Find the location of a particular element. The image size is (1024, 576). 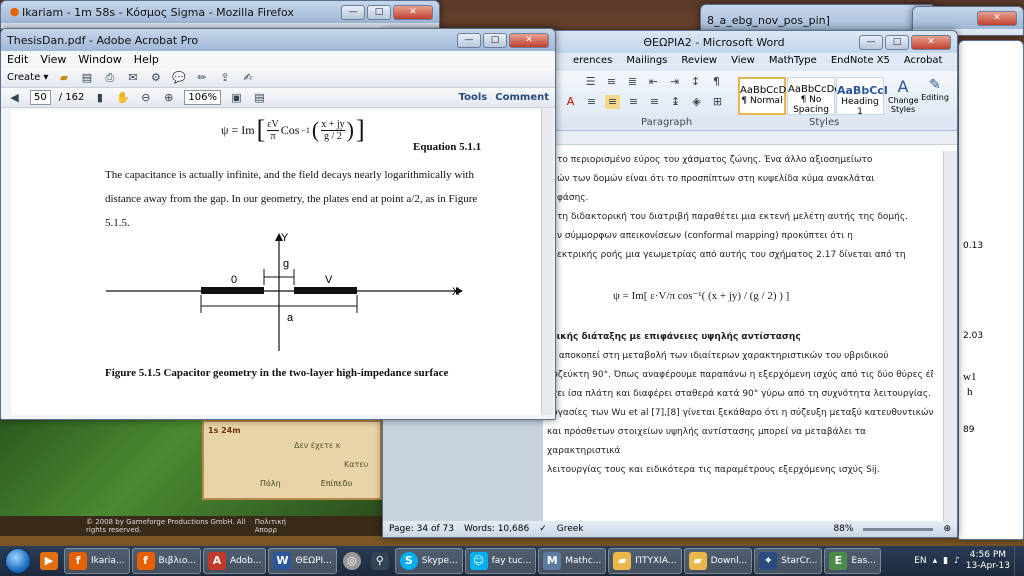

network-icon: ▮ is located at coordinates (945, 561).